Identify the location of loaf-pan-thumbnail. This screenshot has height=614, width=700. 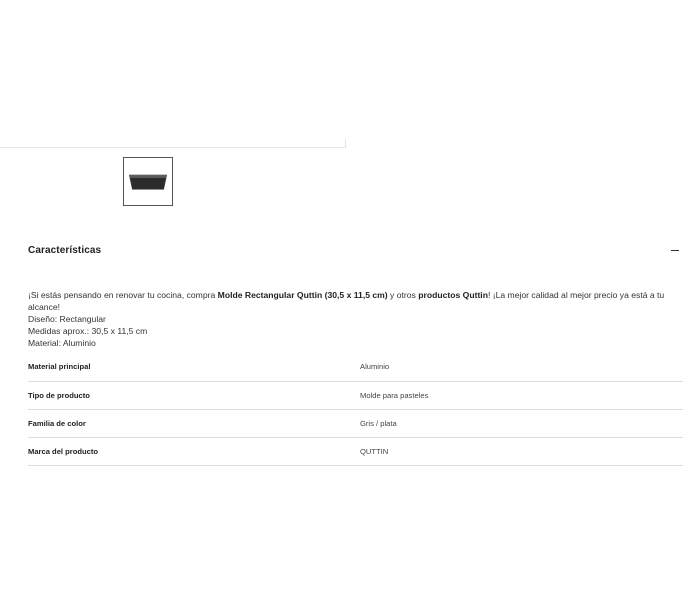
(148, 181).